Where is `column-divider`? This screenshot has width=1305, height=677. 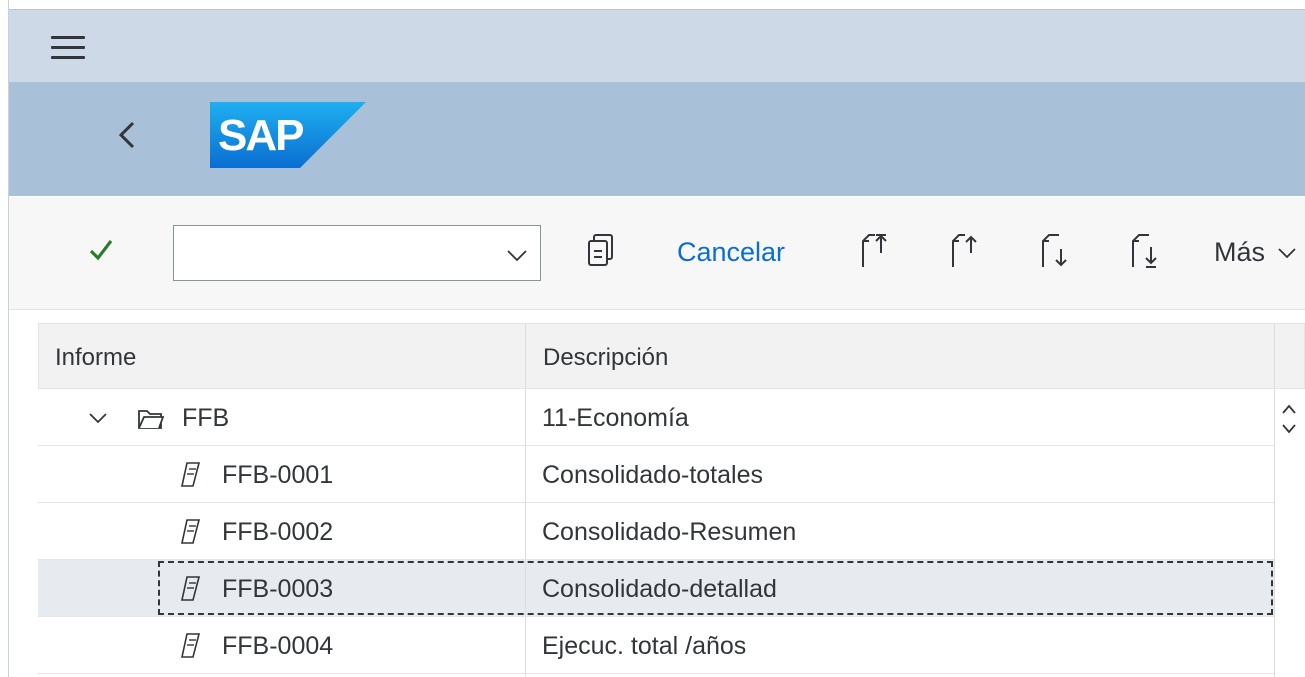
column-divider is located at coordinates (525, 500).